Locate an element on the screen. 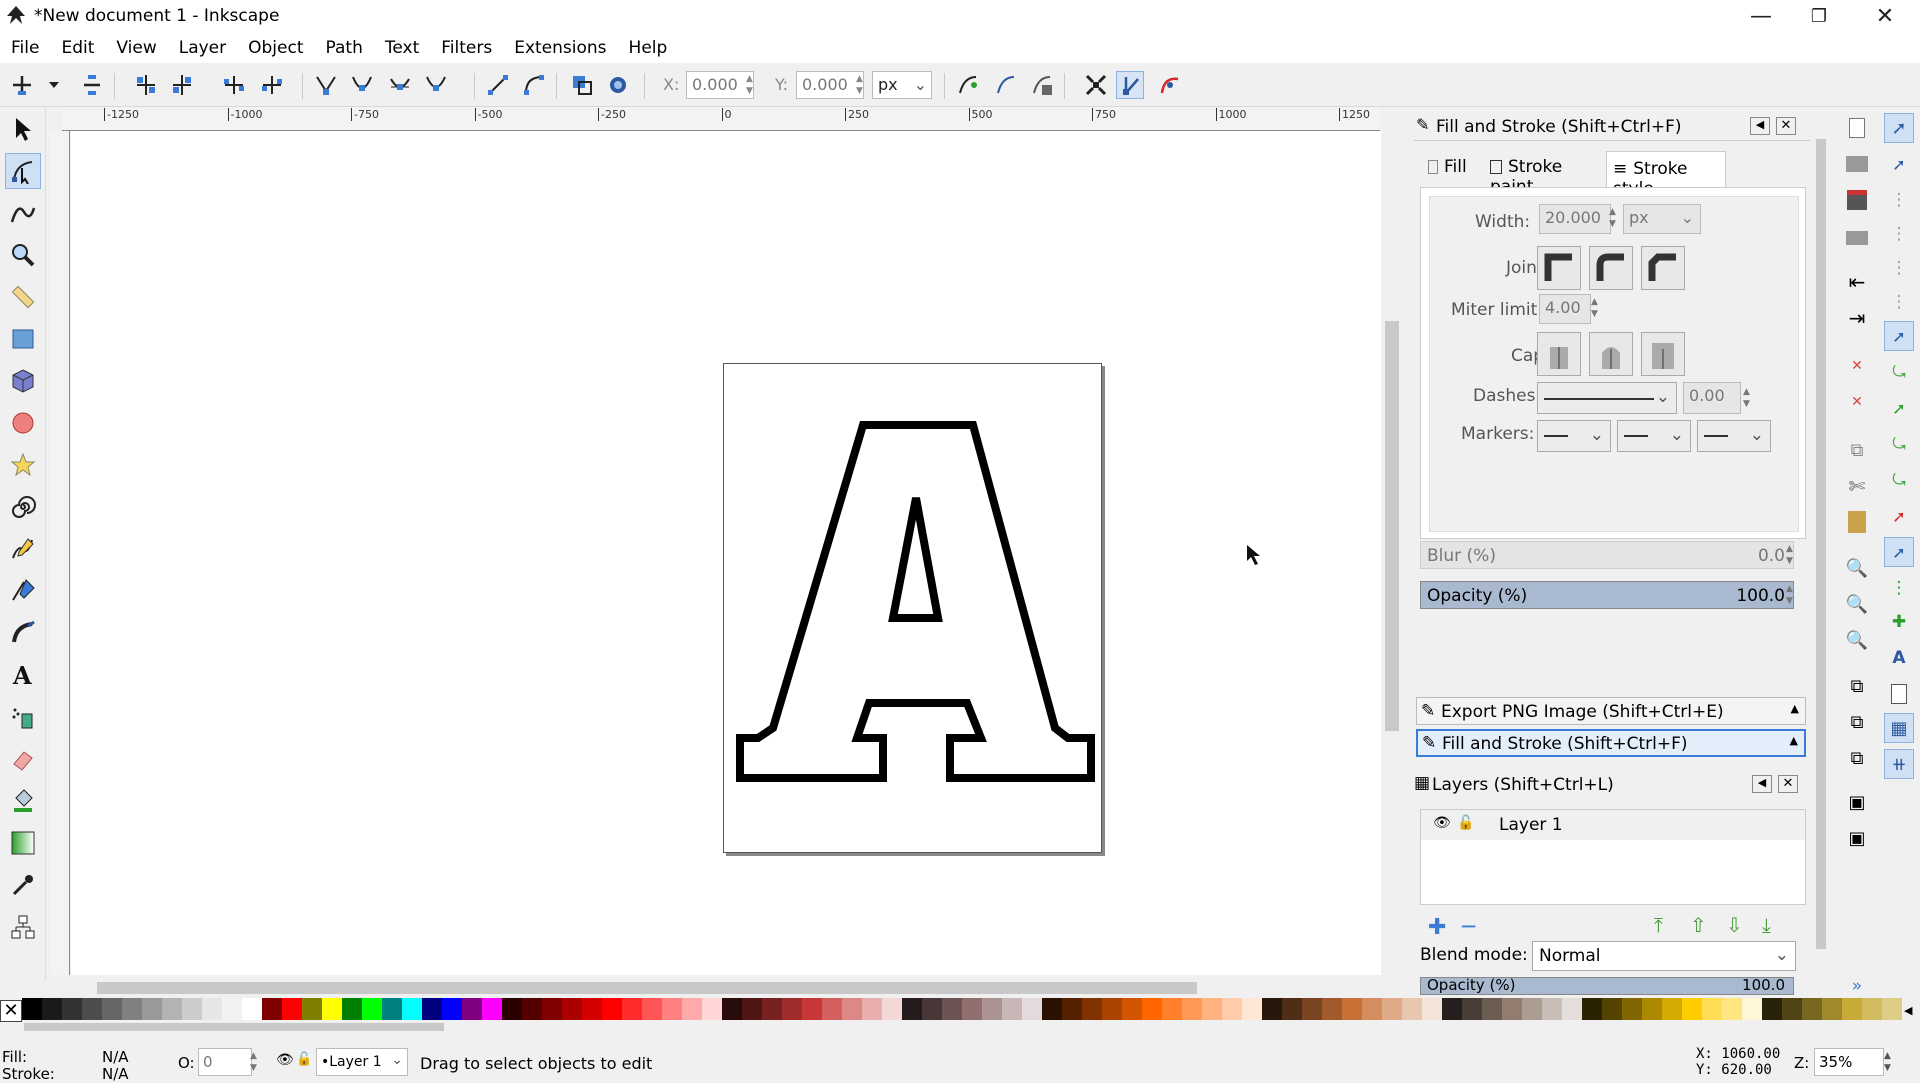  ungroup-button: ▣ is located at coordinates (1857, 838).